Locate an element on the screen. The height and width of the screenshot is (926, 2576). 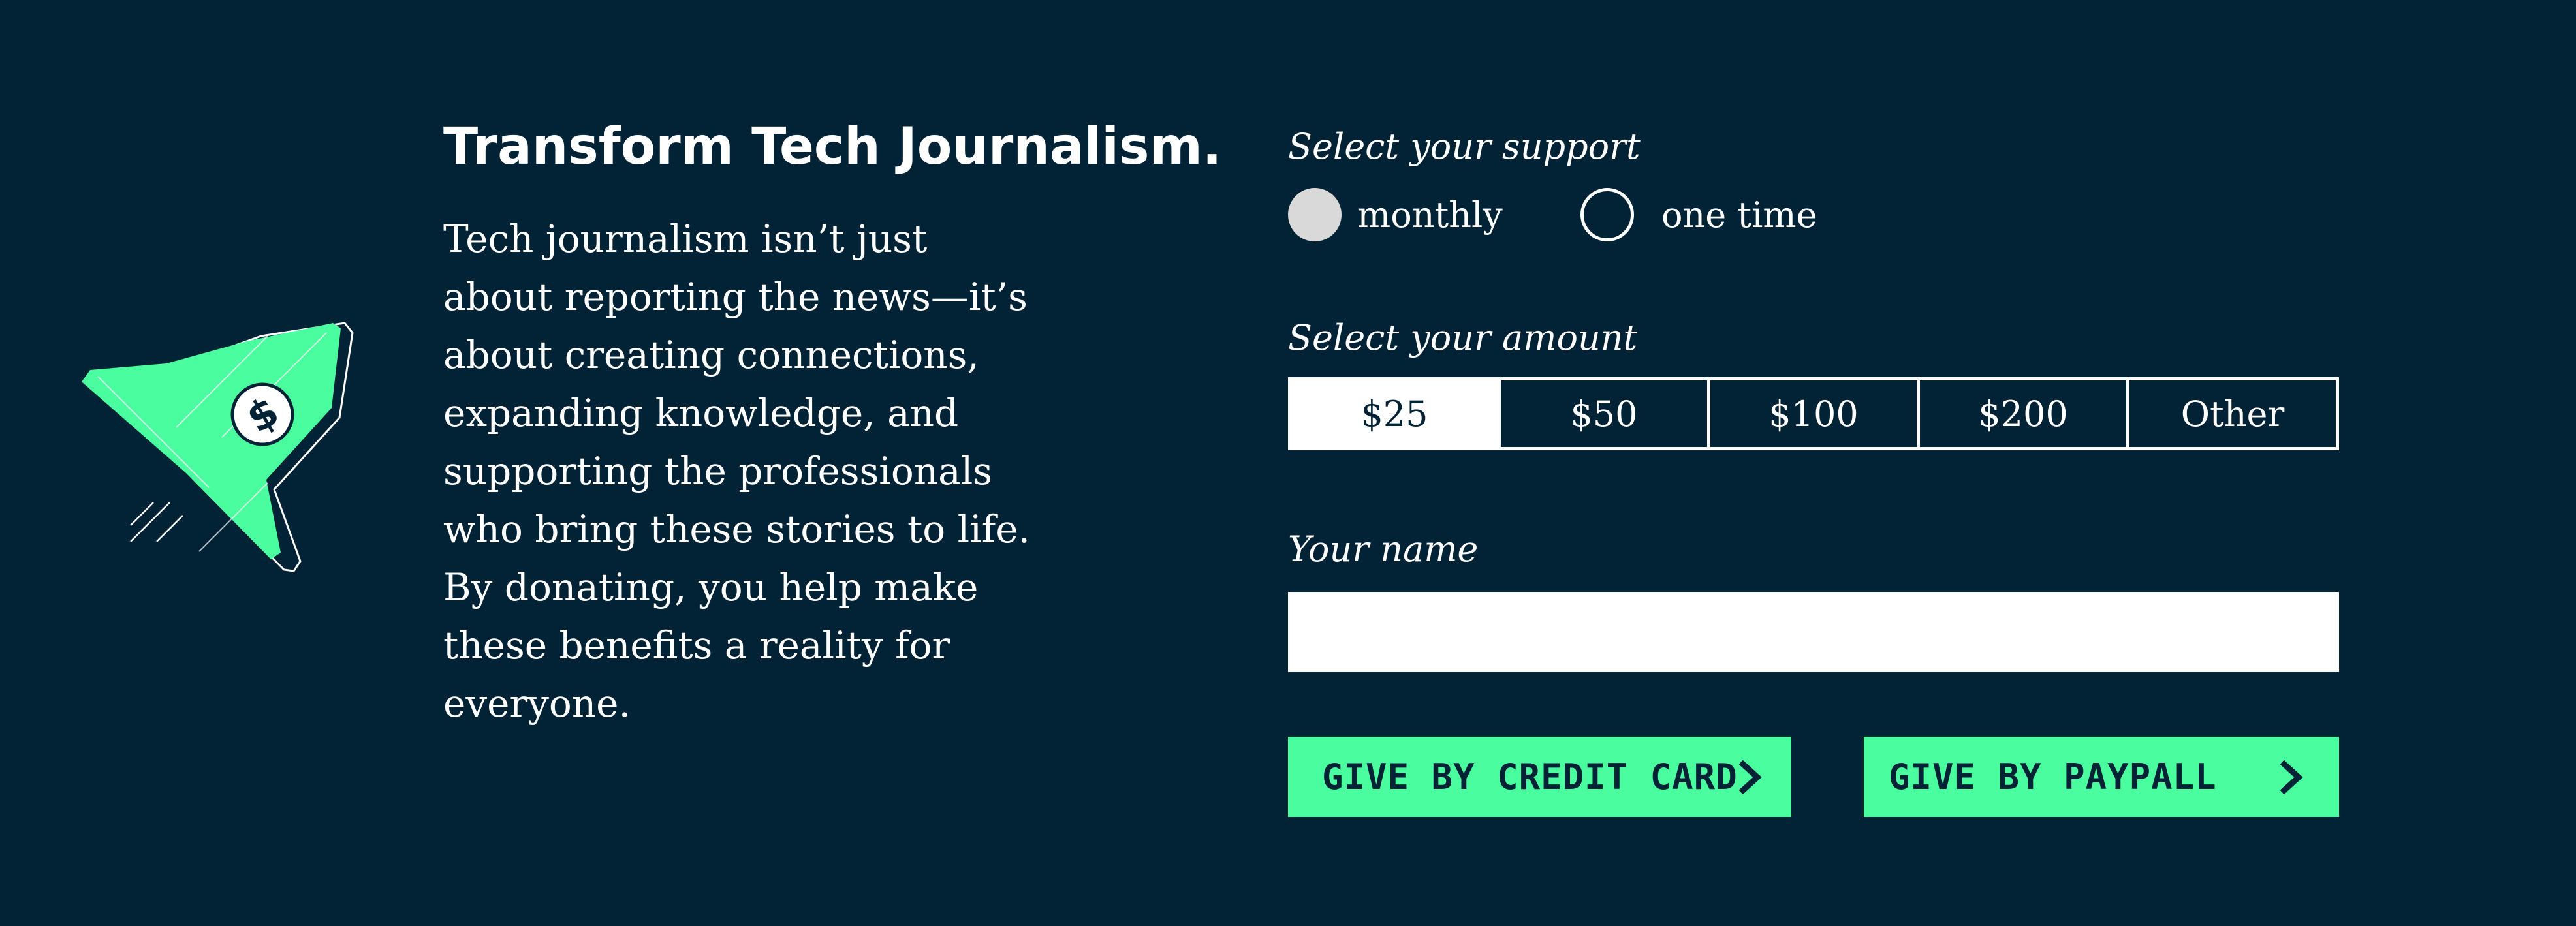
give-by-paypal-button: GIVE BY PAYPALL is located at coordinates (2101, 777).